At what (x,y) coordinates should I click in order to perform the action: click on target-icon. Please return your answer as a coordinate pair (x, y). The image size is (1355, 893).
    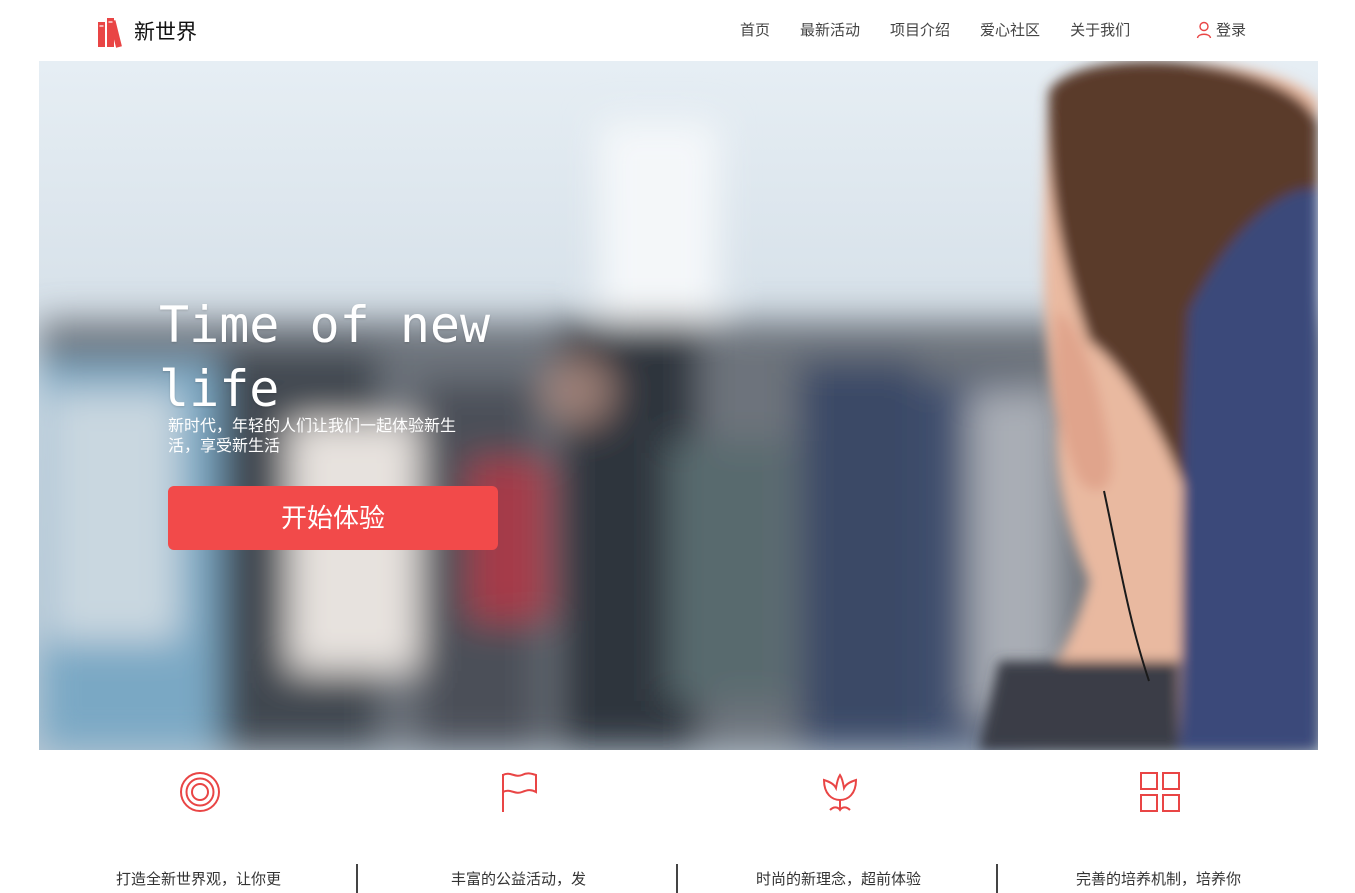
    Looking at the image, I should click on (200, 792).